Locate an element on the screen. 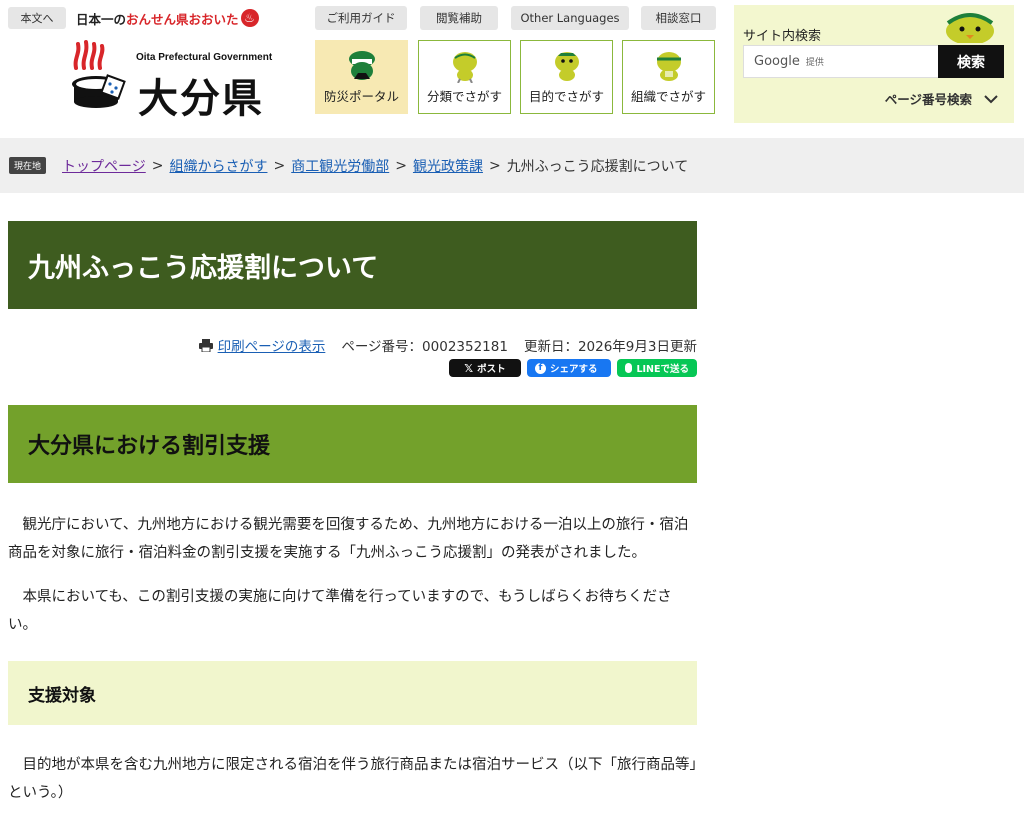  site-logo: Oita Prefectural Government 大分県 is located at coordinates (175, 81).